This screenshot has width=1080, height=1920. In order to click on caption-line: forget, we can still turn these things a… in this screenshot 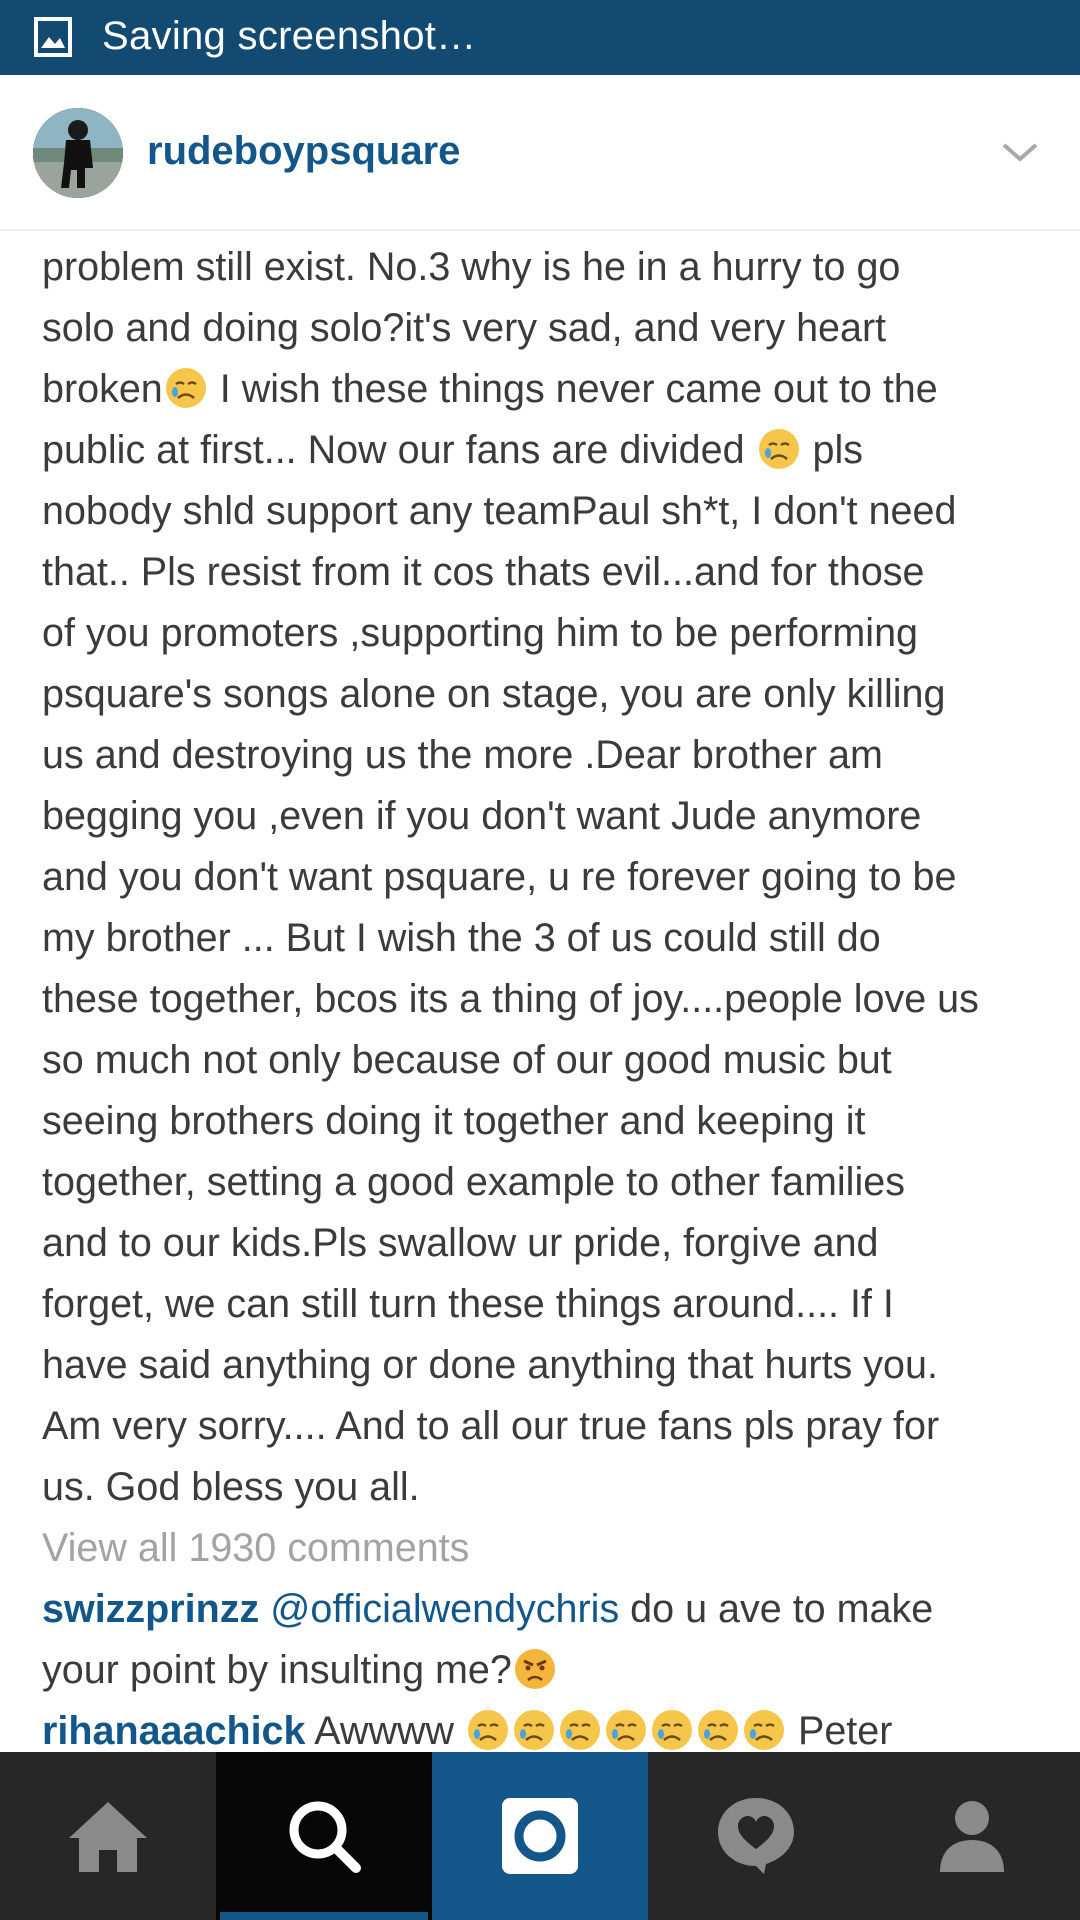, I will do `click(468, 1304)`.